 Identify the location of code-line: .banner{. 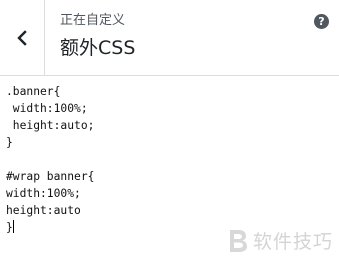
(33, 91).